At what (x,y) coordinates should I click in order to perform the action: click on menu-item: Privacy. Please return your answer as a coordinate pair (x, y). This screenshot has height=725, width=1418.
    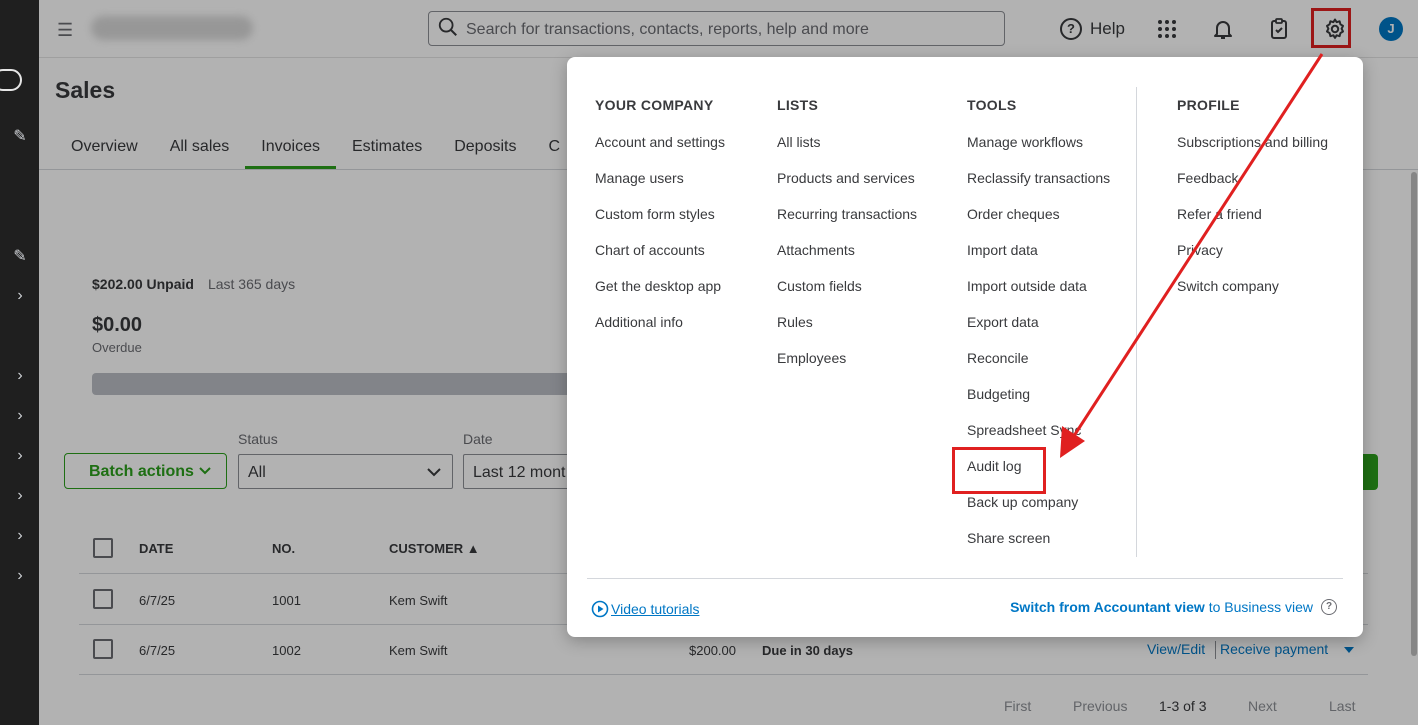
    Looking at the image, I should click on (1252, 260).